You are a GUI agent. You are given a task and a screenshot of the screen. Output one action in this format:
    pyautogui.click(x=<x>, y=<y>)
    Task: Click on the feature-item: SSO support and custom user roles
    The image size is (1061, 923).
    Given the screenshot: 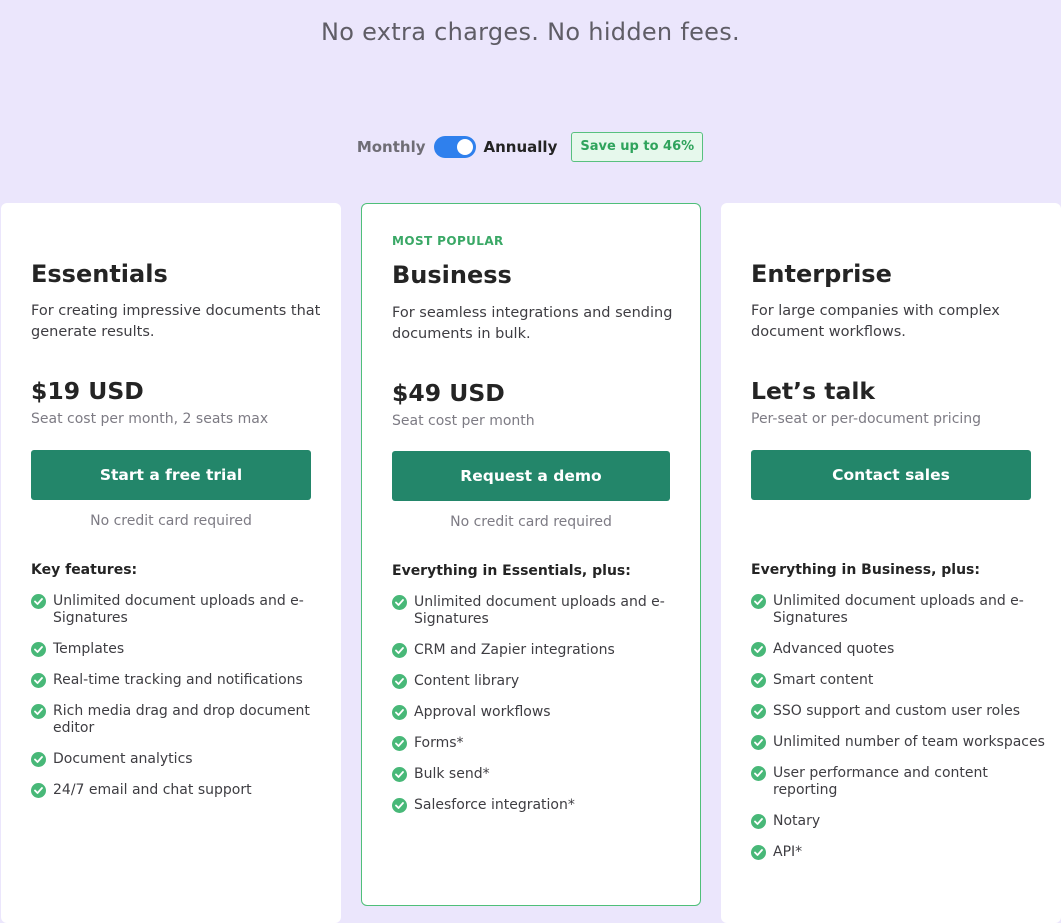 What is the action you would take?
    pyautogui.click(x=901, y=711)
    